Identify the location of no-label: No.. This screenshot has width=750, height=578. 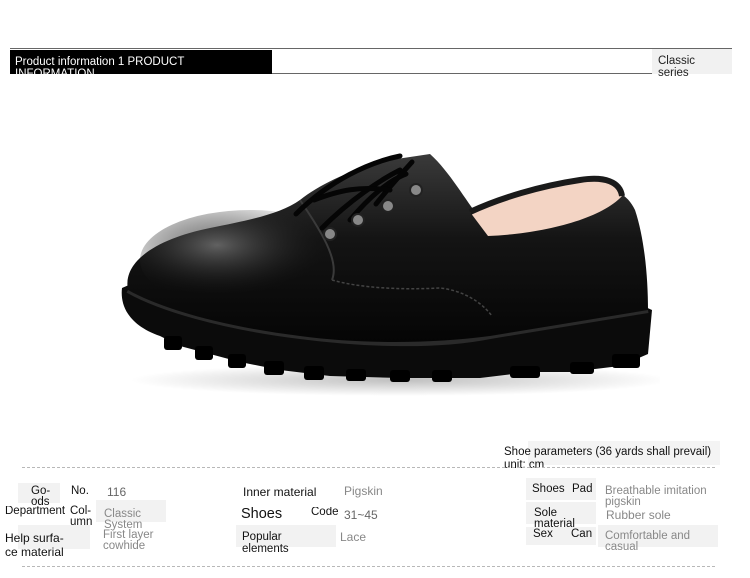
(80, 491).